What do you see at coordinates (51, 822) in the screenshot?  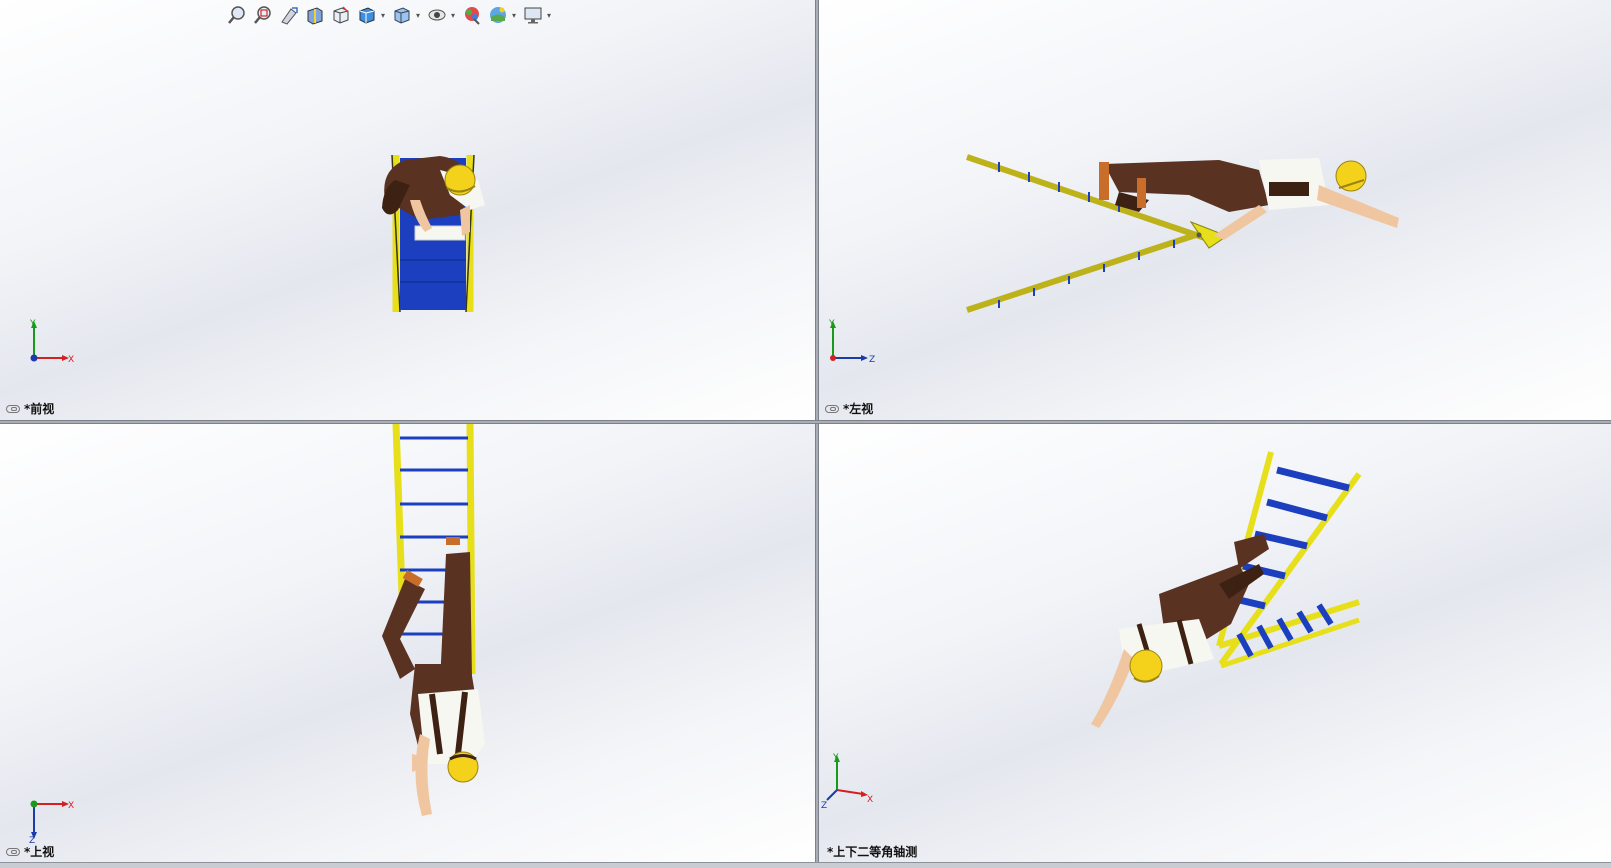 I see `axis-triad: X Z` at bounding box center [51, 822].